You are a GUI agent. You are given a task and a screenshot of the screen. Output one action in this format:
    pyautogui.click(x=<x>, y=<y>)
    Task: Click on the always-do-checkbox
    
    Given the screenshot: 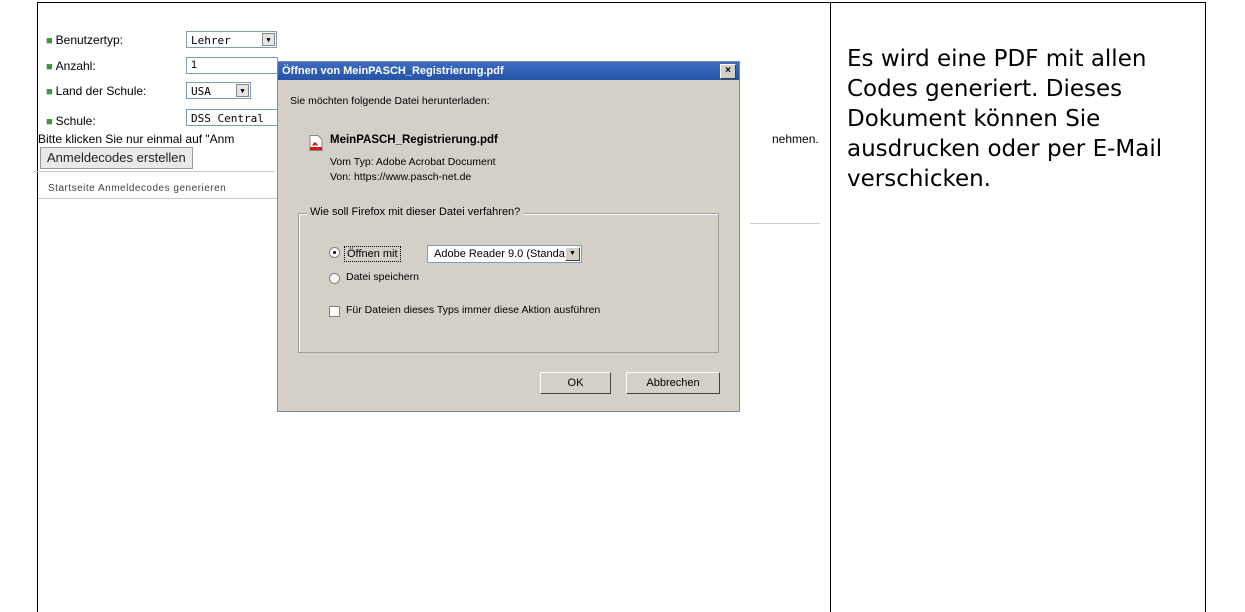 What is the action you would take?
    pyautogui.click(x=334, y=311)
    